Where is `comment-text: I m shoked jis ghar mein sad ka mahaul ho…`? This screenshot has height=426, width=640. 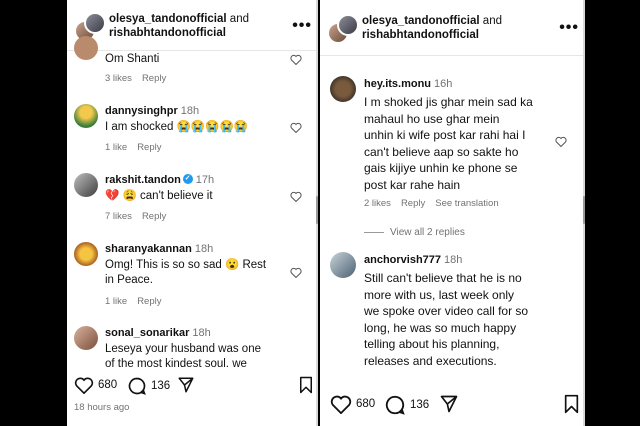
comment-text: I m shoked jis ghar mein sad ka mahaul ho… is located at coordinates (448, 143).